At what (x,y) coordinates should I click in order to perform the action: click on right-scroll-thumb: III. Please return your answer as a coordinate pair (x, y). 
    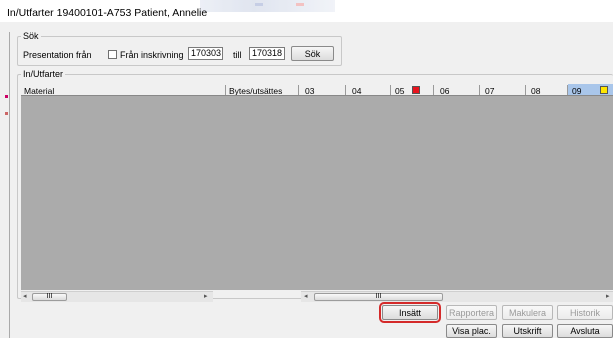
    Looking at the image, I should click on (378, 297).